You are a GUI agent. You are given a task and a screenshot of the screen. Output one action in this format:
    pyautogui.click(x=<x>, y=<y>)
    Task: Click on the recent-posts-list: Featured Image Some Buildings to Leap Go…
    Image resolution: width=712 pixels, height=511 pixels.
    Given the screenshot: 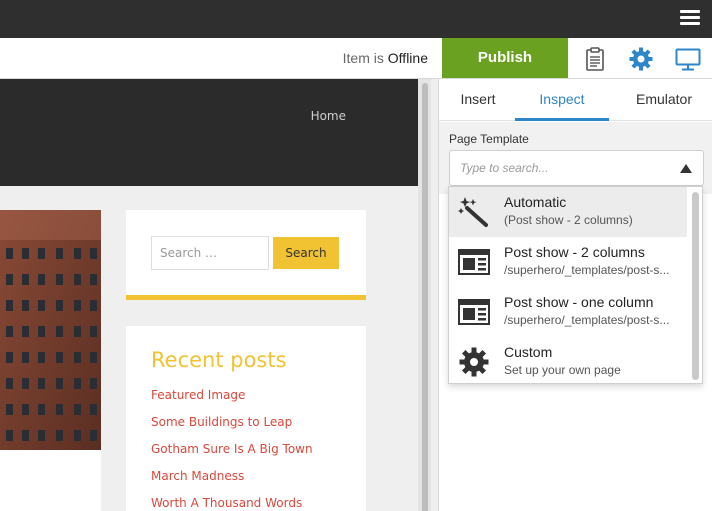 What is the action you would take?
    pyautogui.click(x=232, y=449)
    